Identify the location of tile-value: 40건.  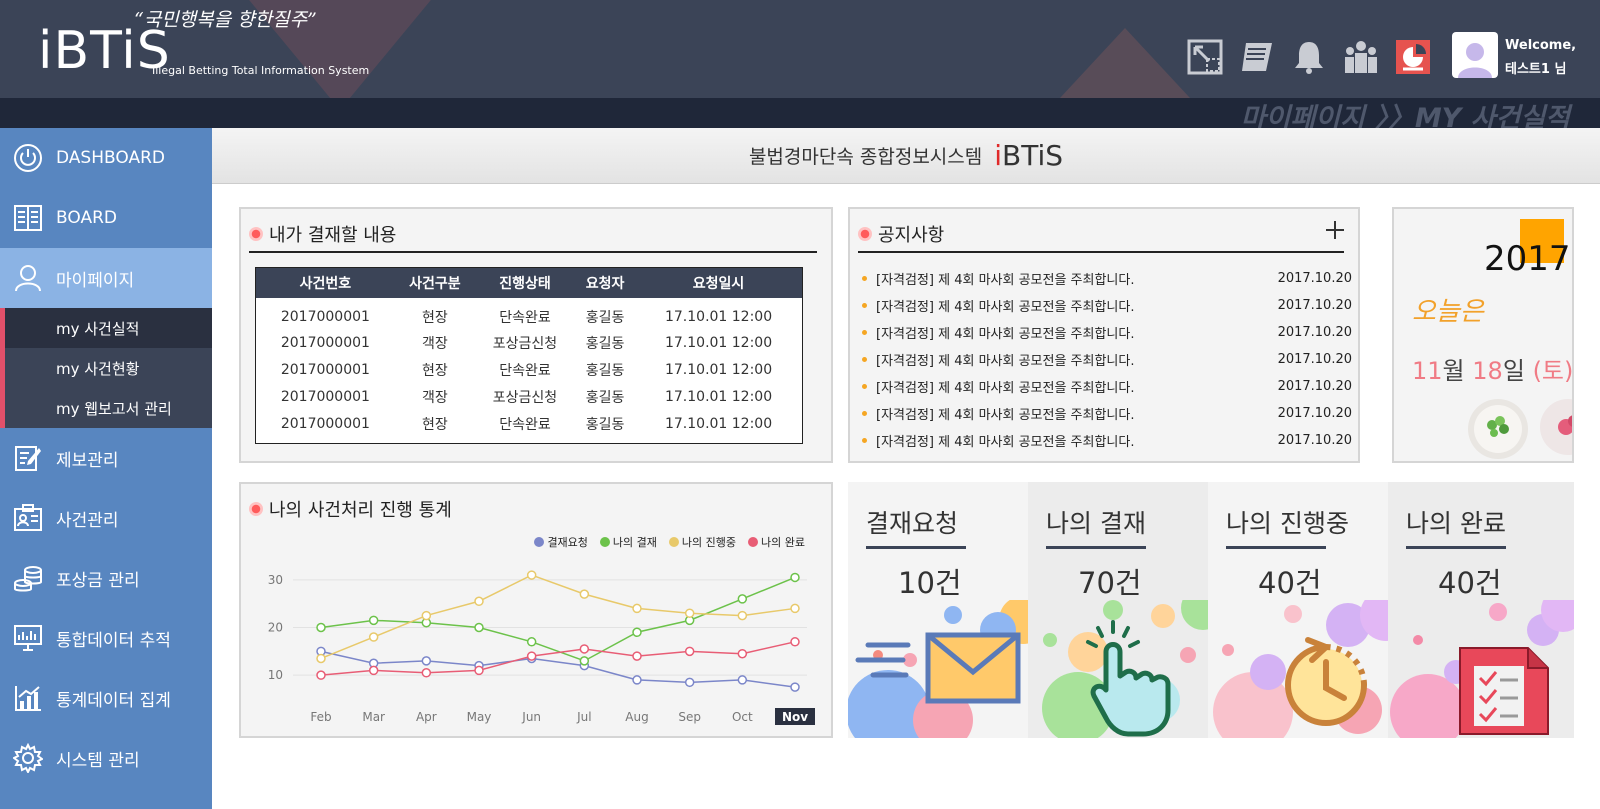
(1290, 583).